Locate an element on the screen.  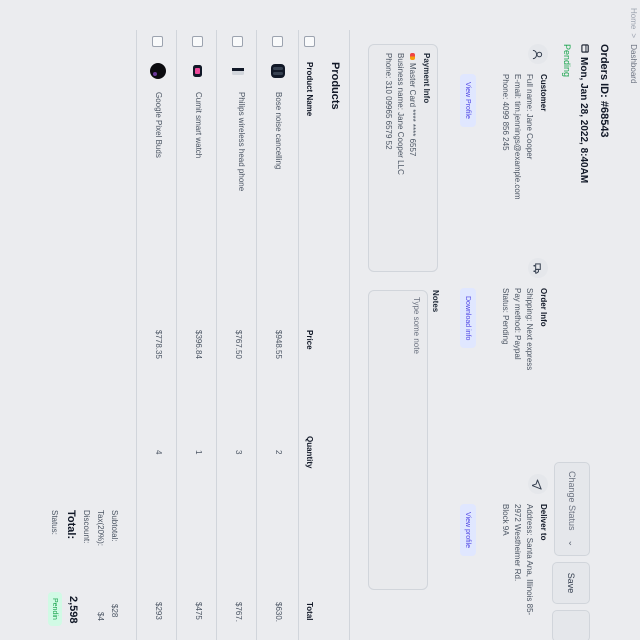
payment-title: Payment Info is located at coordinates (426, 78).